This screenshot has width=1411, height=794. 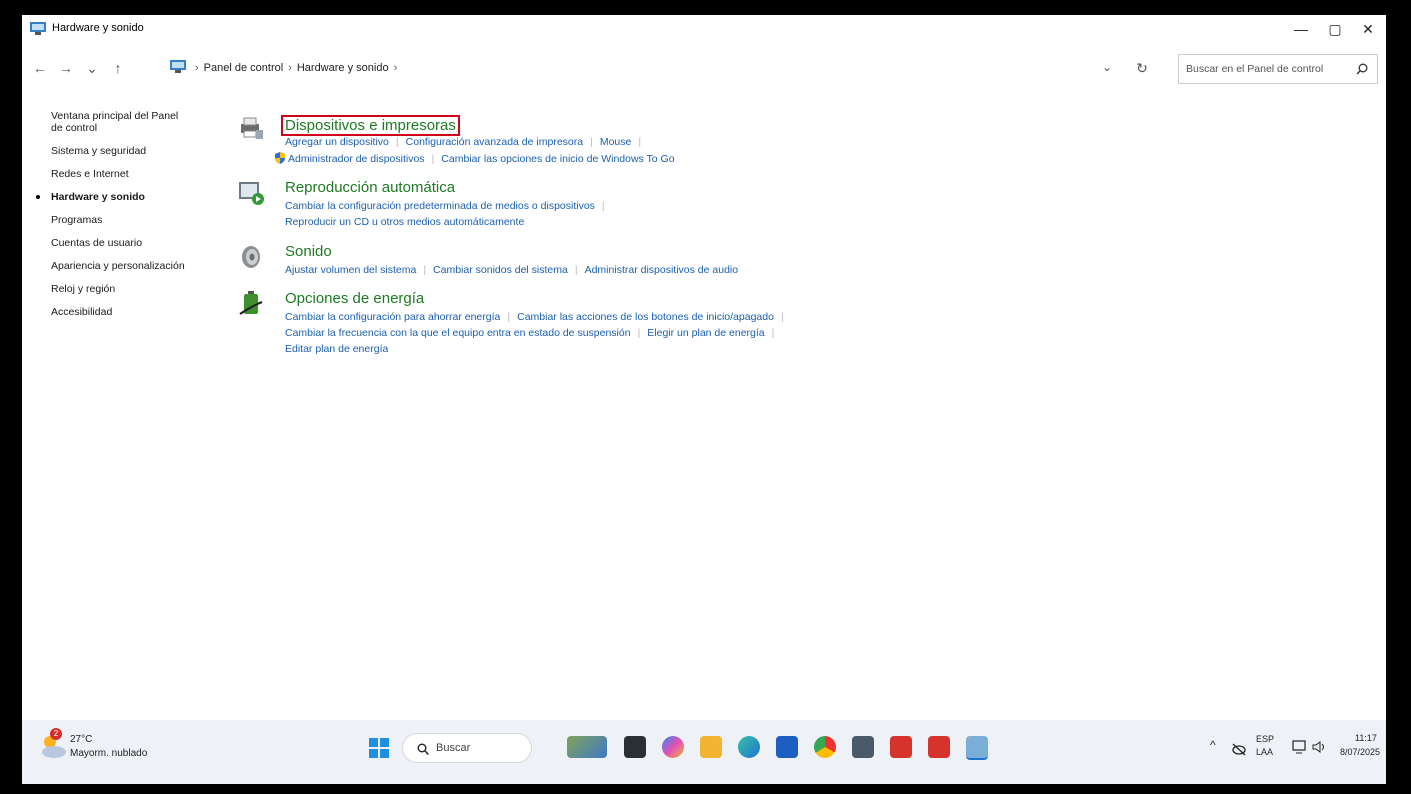 What do you see at coordinates (81, 739) in the screenshot?
I see `weather-temperature: 27°C` at bounding box center [81, 739].